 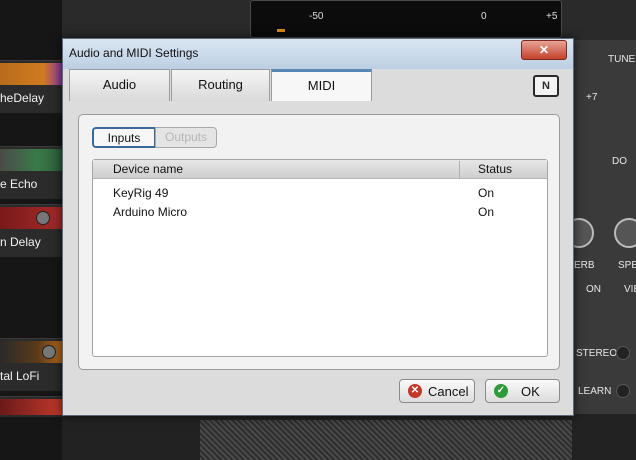 What do you see at coordinates (593, 289) in the screenshot?
I see `panel-label: ON` at bounding box center [593, 289].